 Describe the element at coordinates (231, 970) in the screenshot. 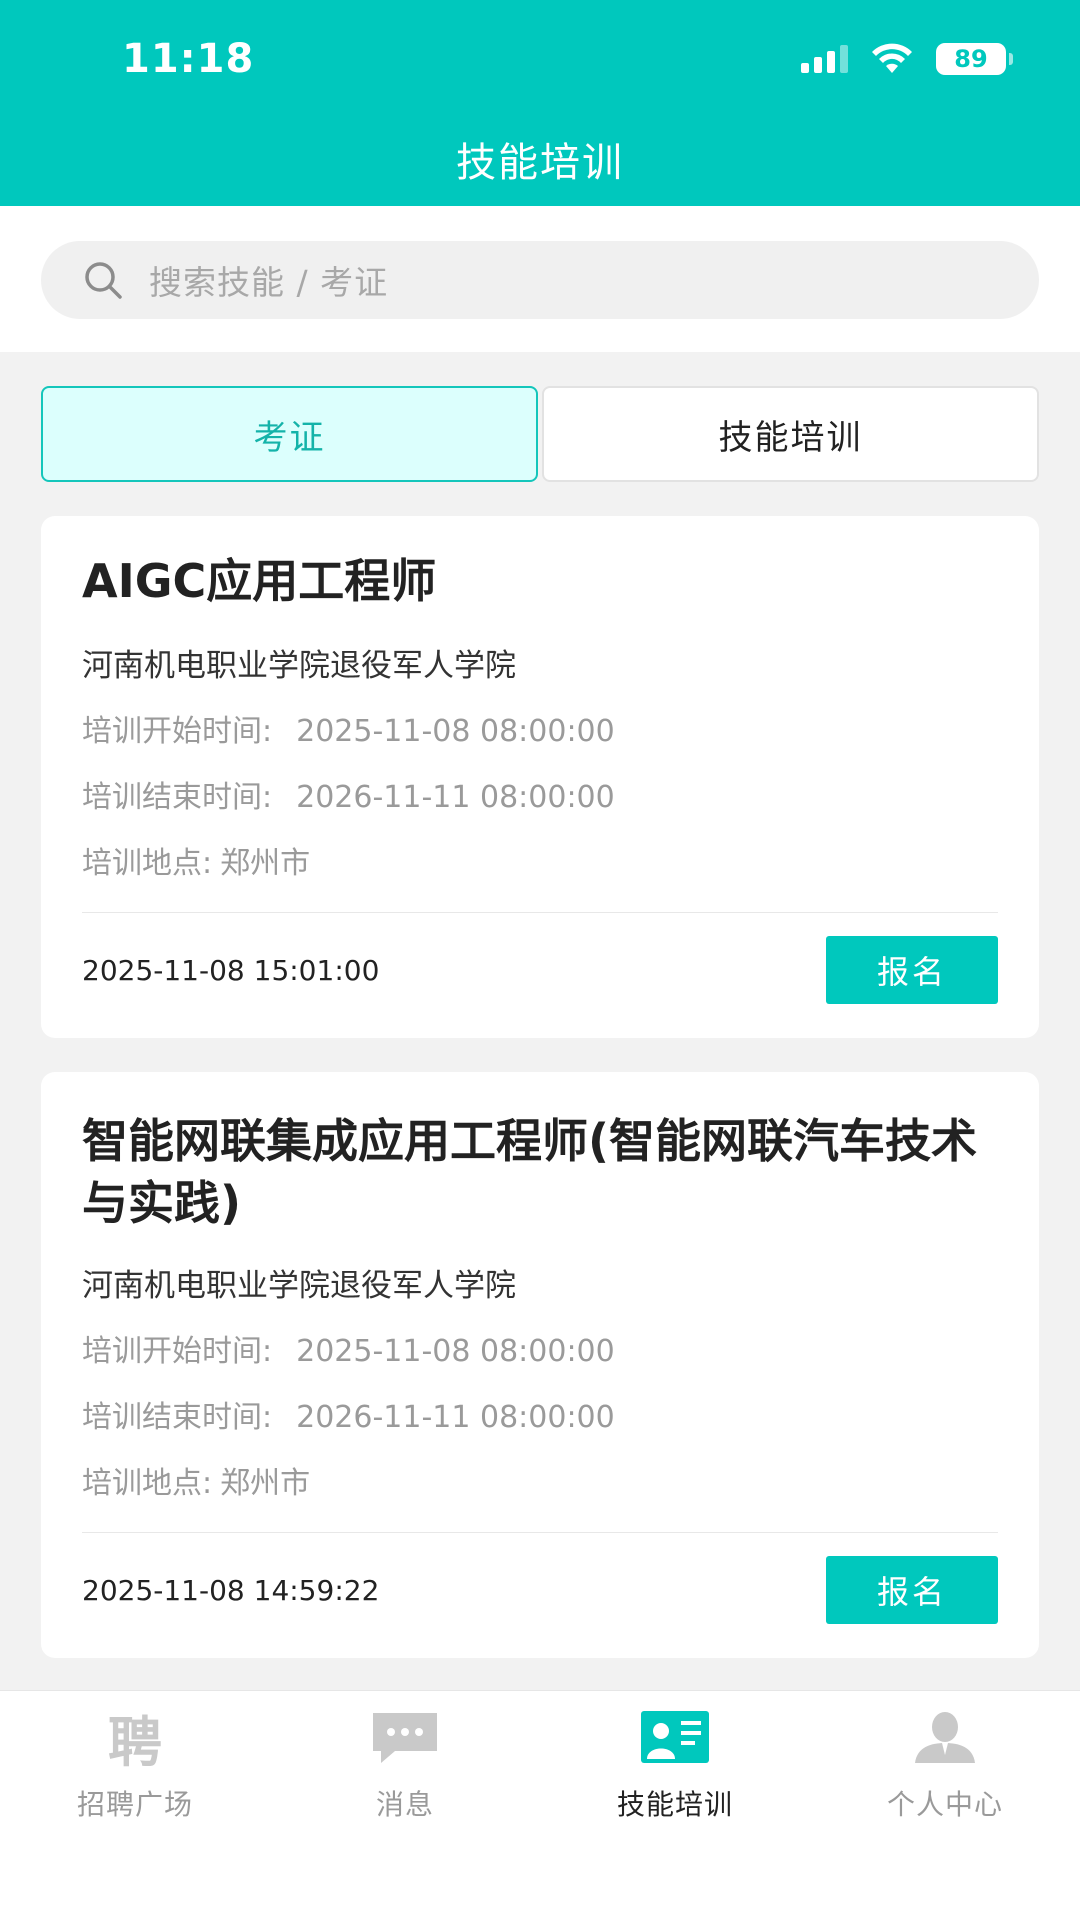

I see `card-publish-date: 2025-11-08 15:01:00` at that location.